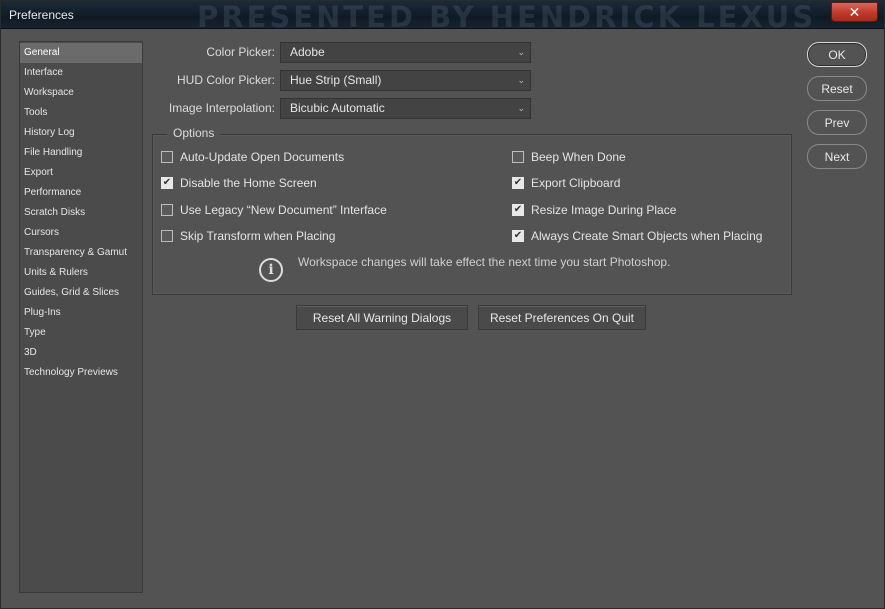 The height and width of the screenshot is (609, 885). I want to click on legacy-new-document-option: Use Legacy “New Document” Interface, so click(274, 210).